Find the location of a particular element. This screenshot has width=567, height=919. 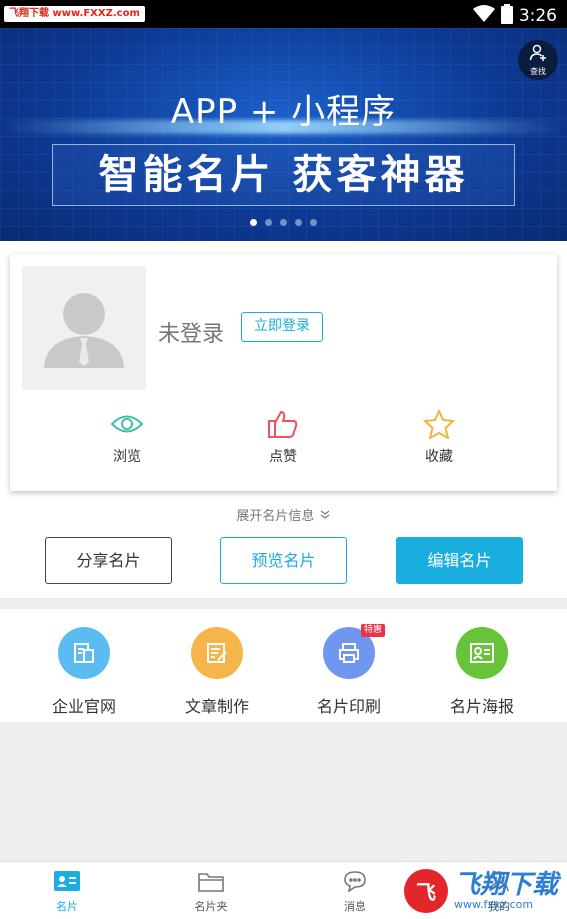

carousel-indicator is located at coordinates (283, 222).